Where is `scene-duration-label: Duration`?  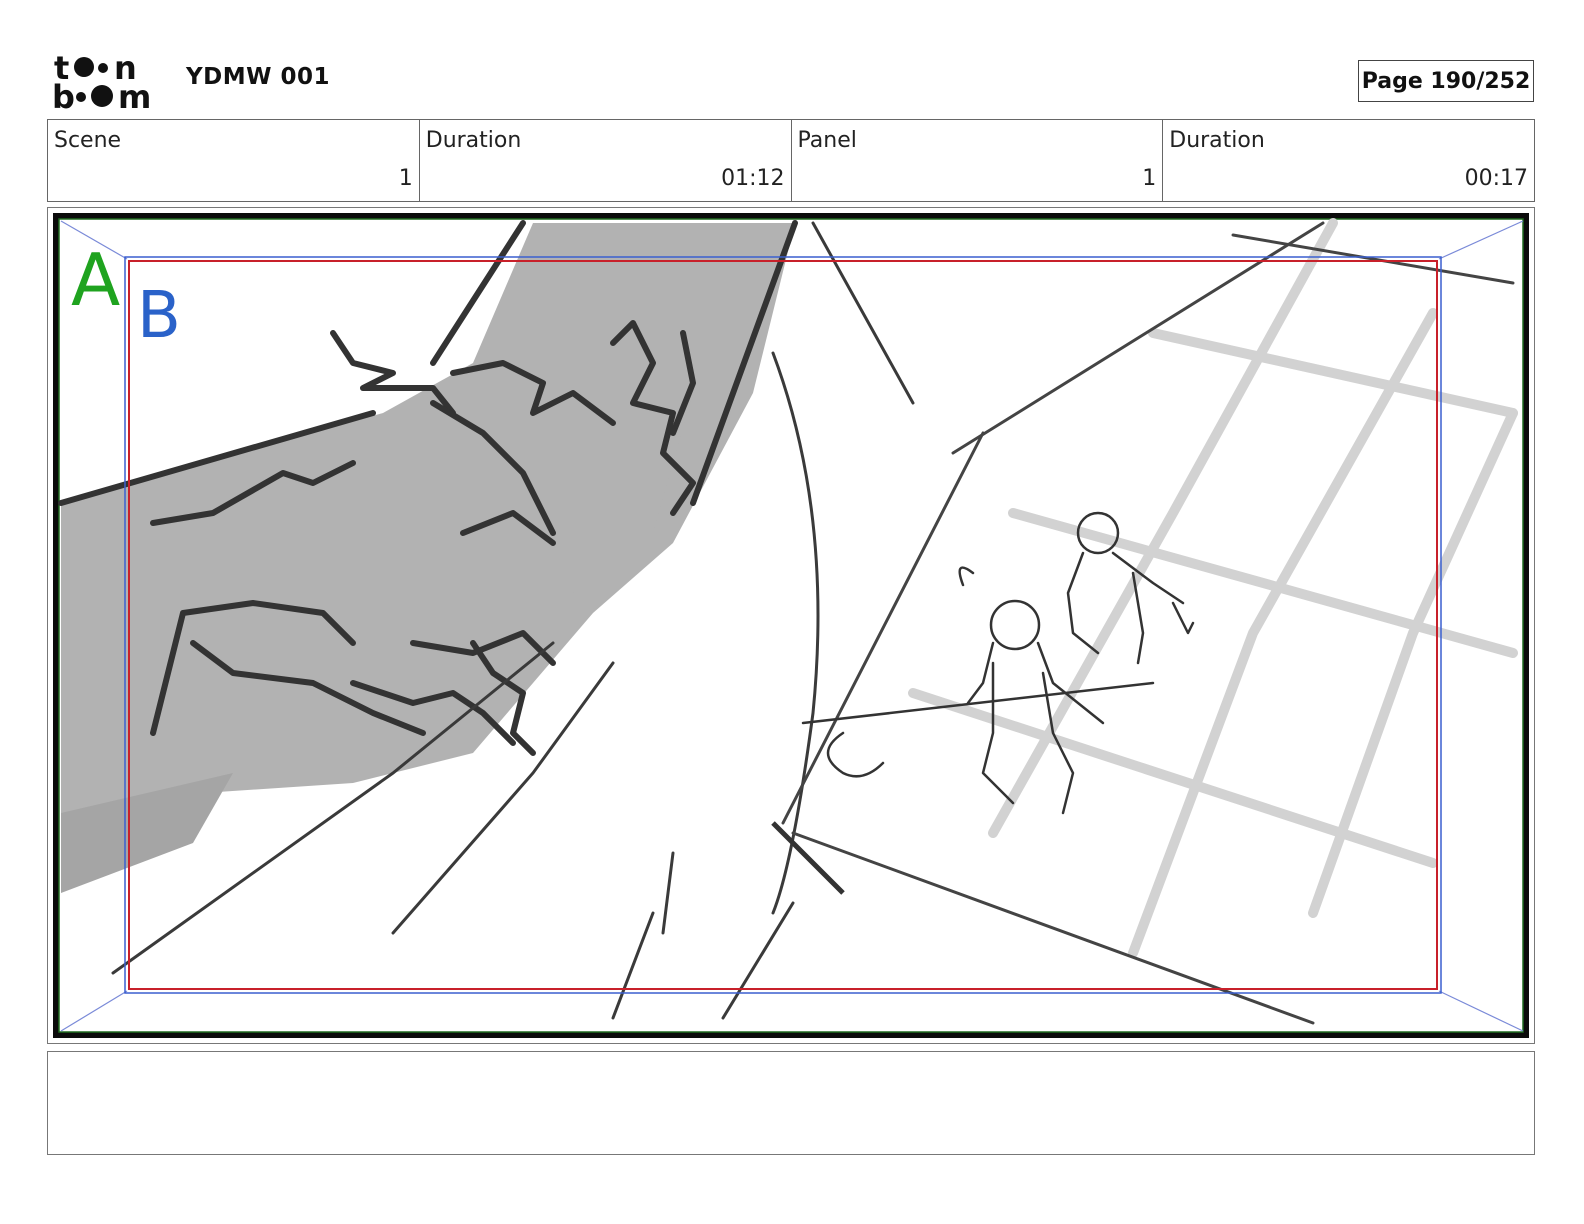
scene-duration-label: Duration is located at coordinates (473, 140).